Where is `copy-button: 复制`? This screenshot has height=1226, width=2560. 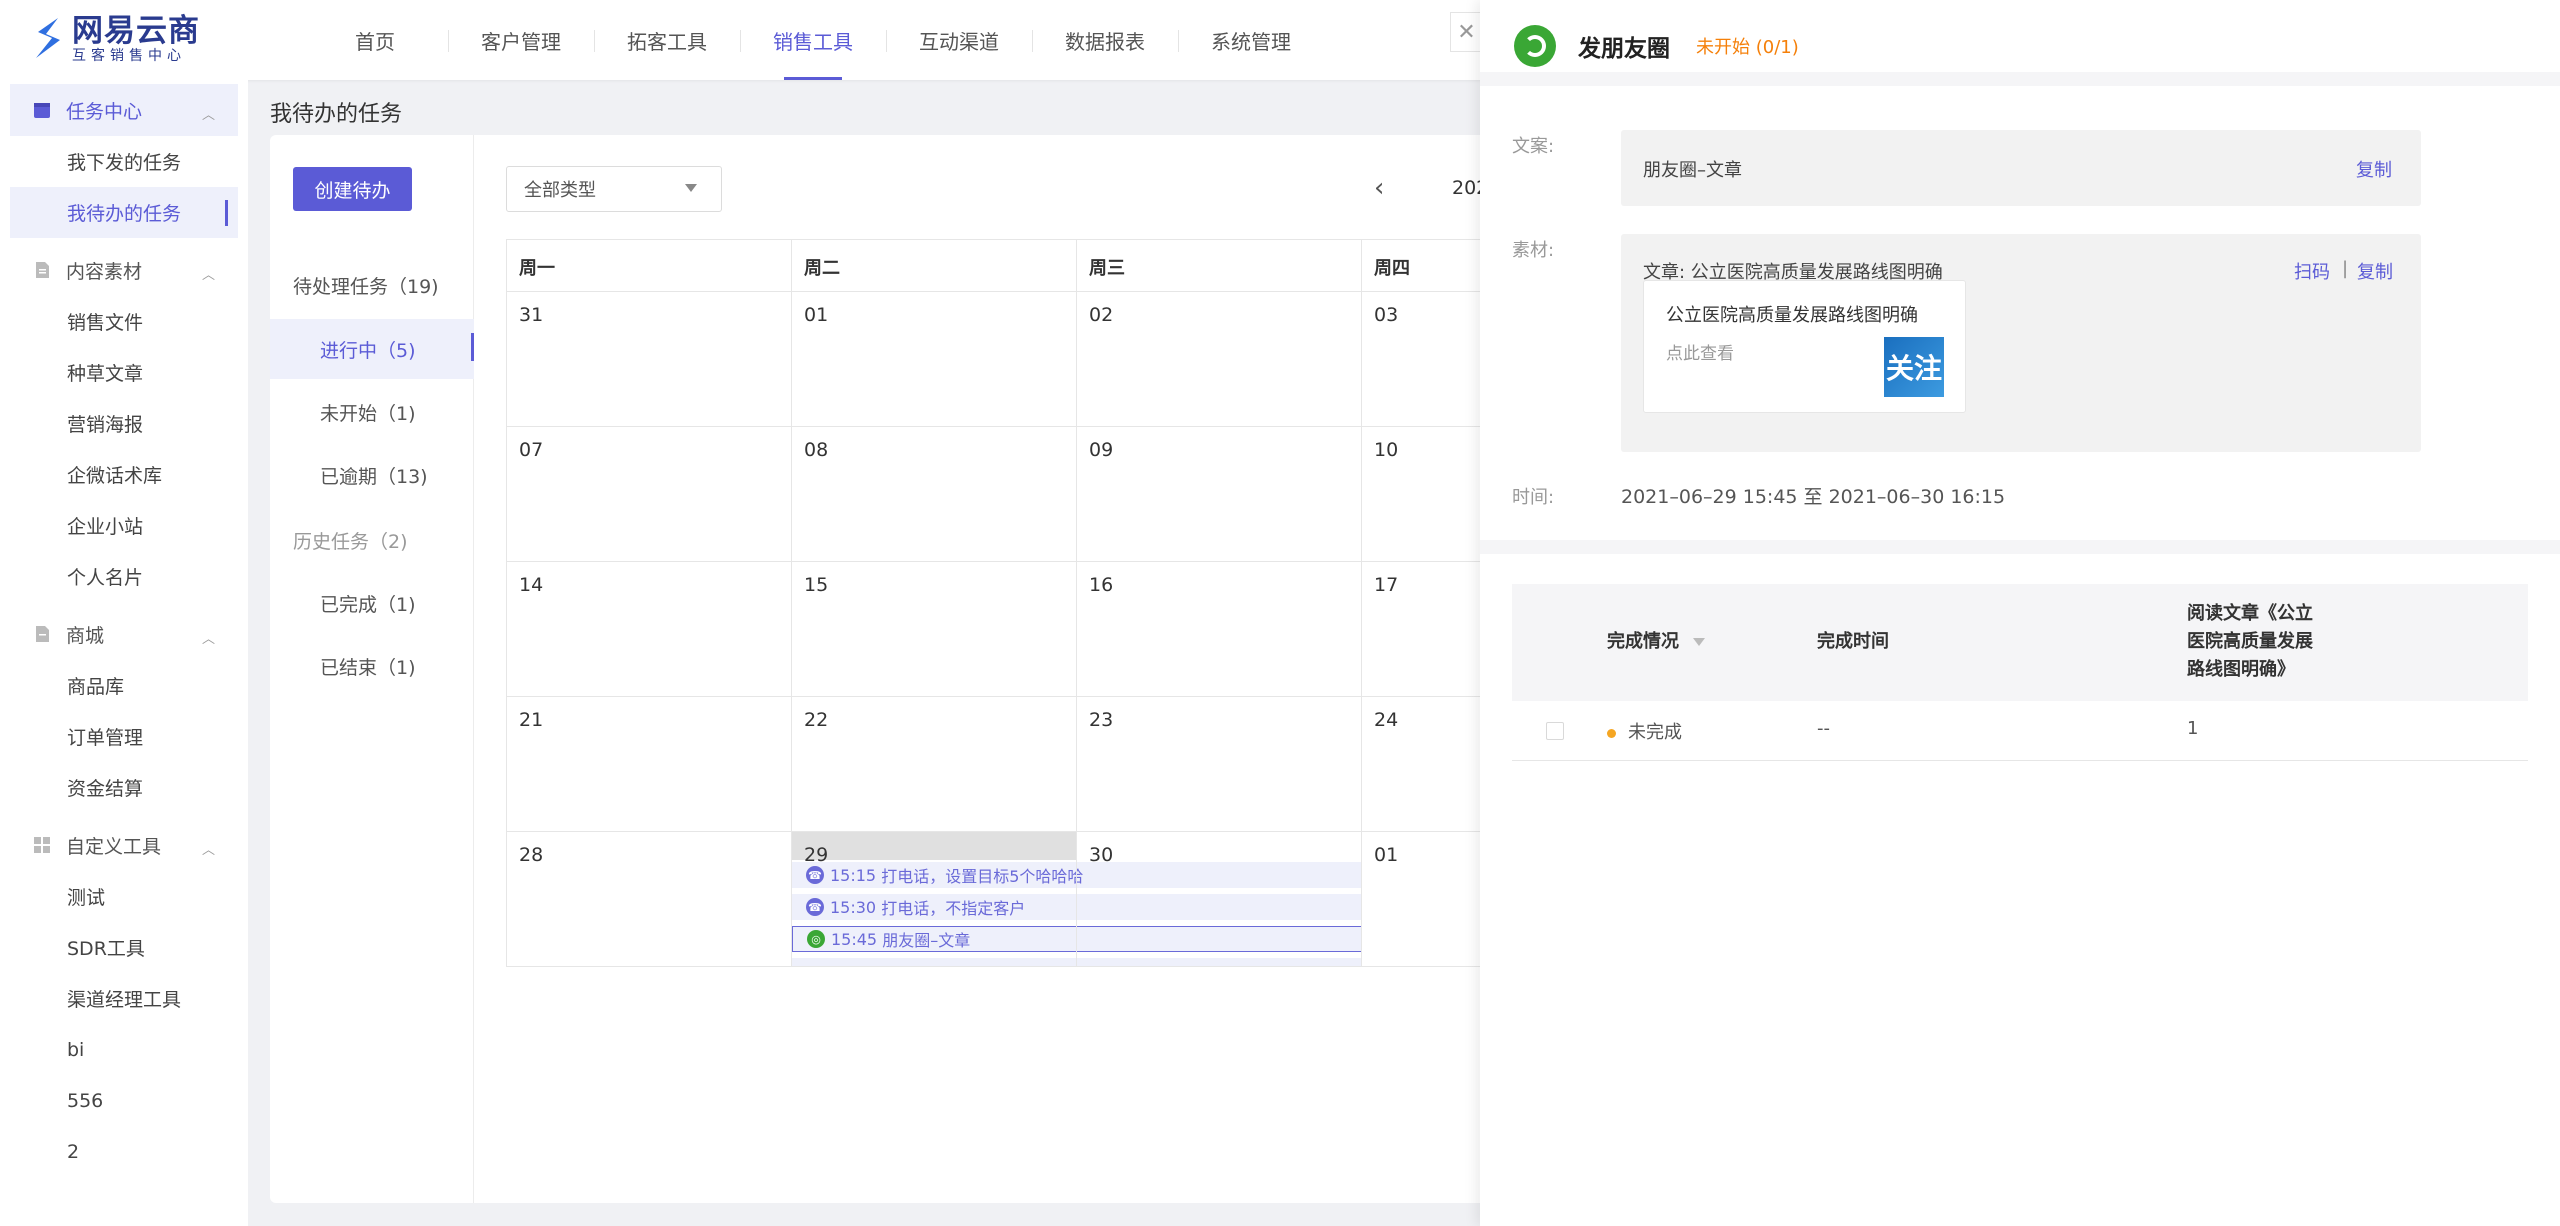
copy-button: 复制 is located at coordinates (2374, 169).